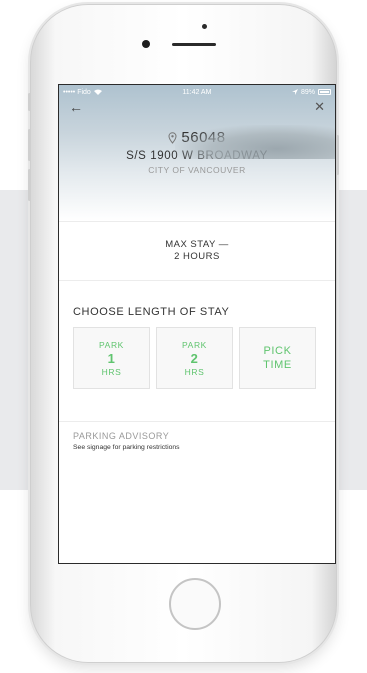  What do you see at coordinates (277, 358) in the screenshot?
I see `pick-time-button: PICK TIME` at bounding box center [277, 358].